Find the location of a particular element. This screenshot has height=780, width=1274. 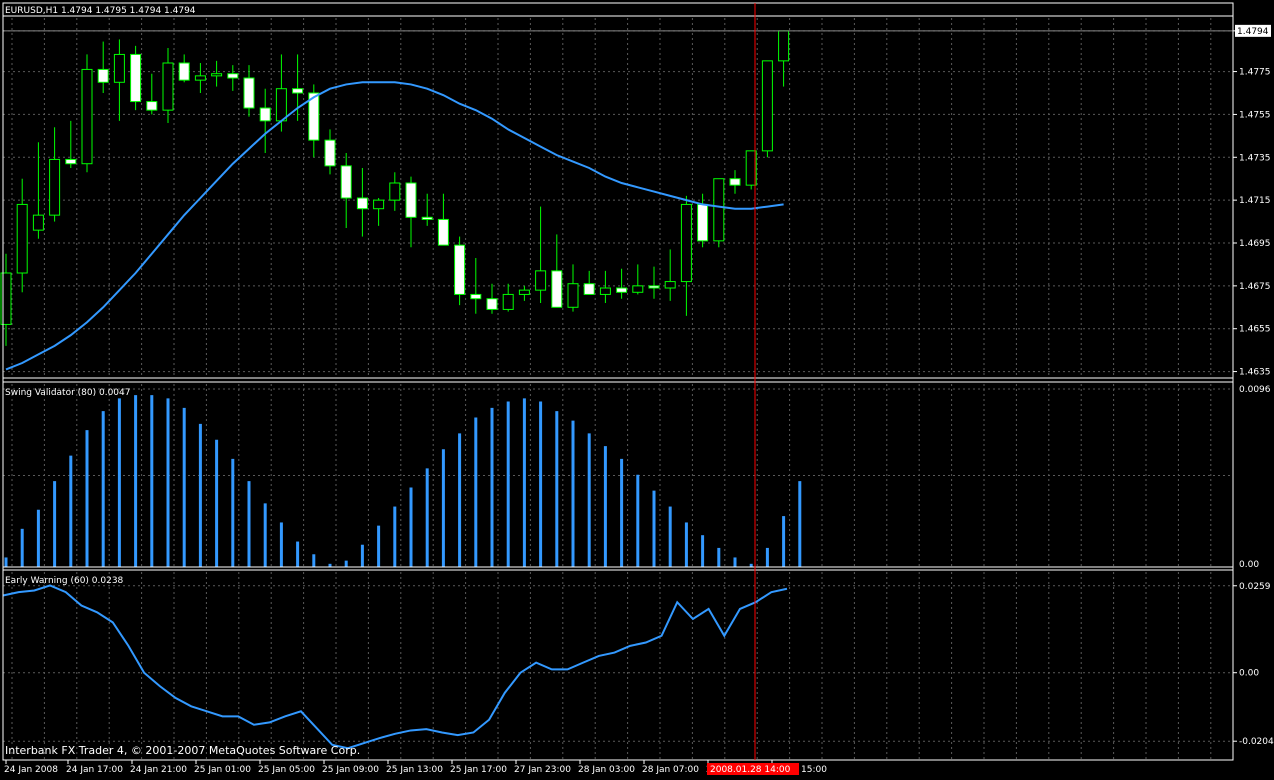

current-price-label: 1.4794 is located at coordinates (1253, 32).